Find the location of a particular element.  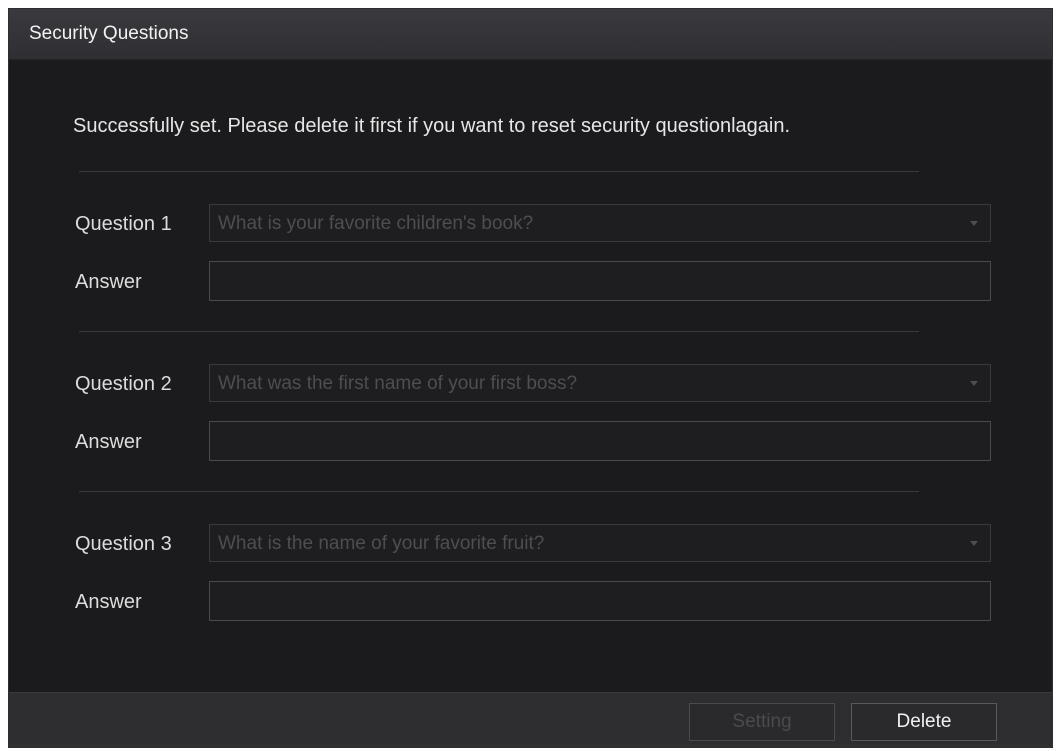

question-1-value: What is your favorite children's book? is located at coordinates (376, 223).